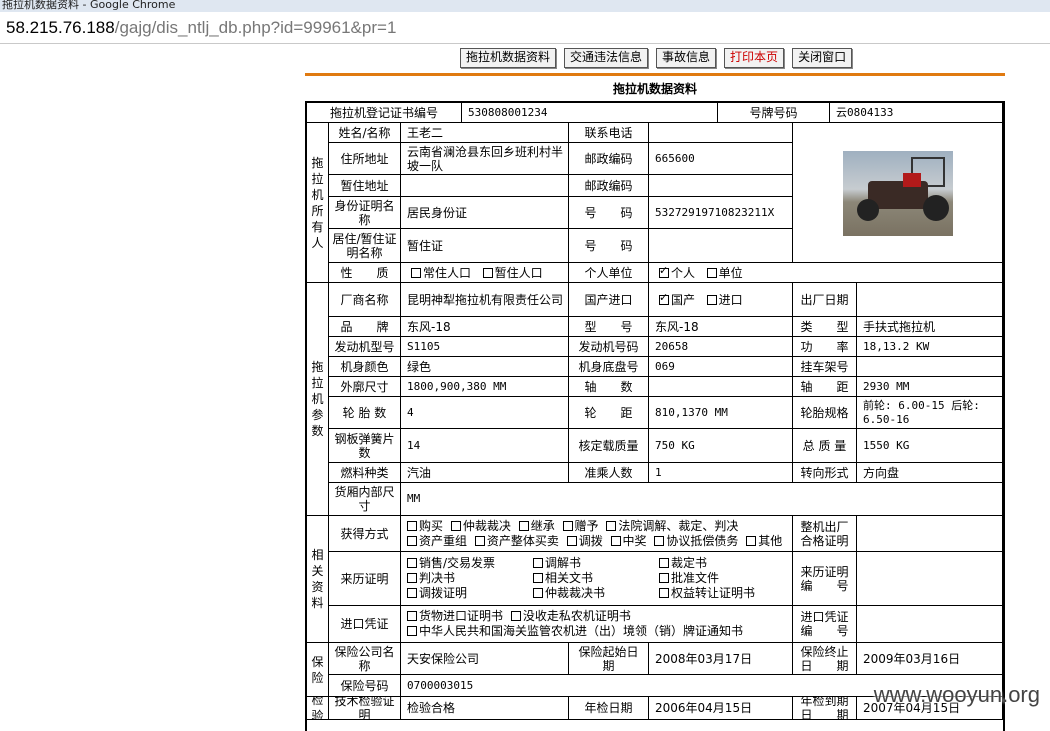 Image resolution: width=1050 pixels, height=731 pixels. Describe the element at coordinates (431, 525) in the screenshot. I see `option-label: 购买` at that location.